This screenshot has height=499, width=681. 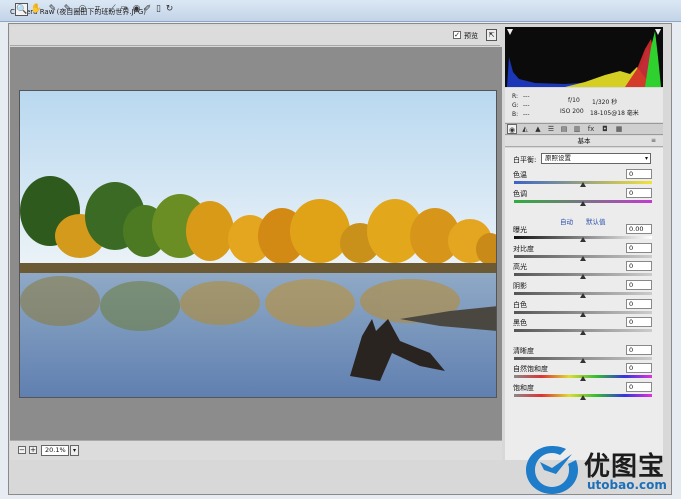 I want to click on zoom-tool-icon: 🔍, so click(x=21, y=9).